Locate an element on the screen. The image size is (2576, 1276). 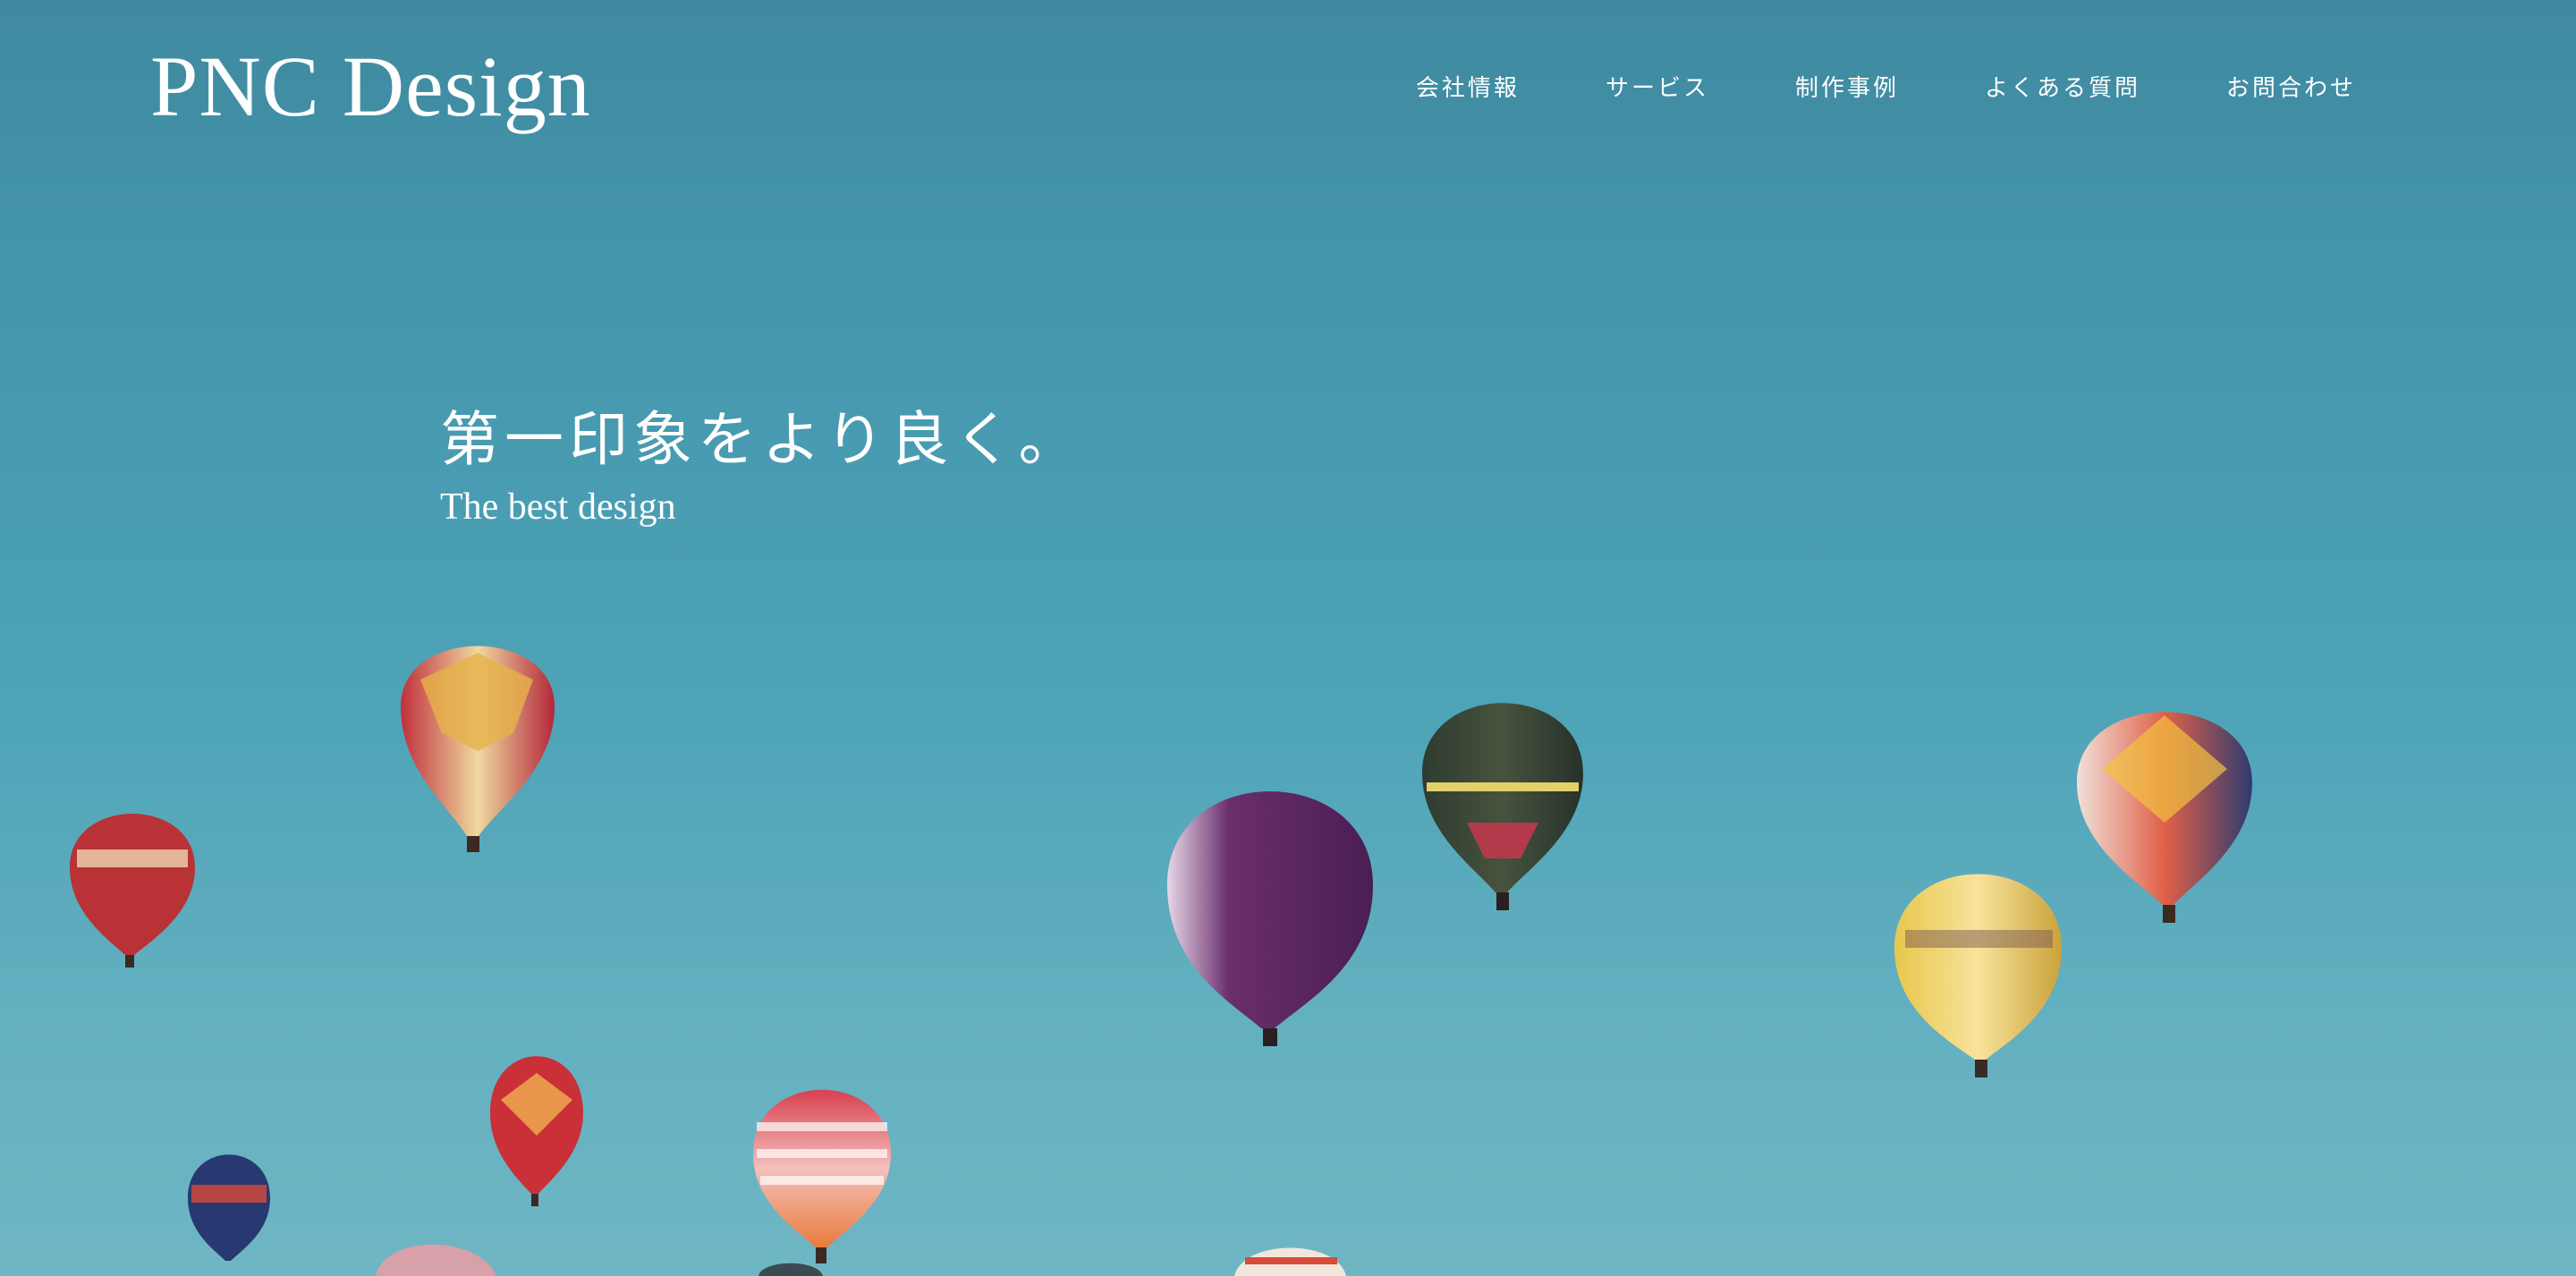
nav-link-faq: よくある質問 is located at coordinates (2062, 86).